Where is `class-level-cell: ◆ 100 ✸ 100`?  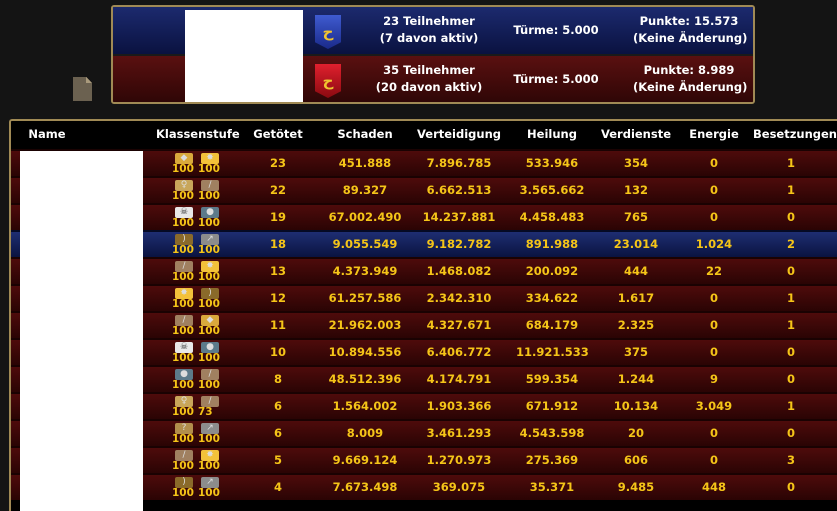 class-level-cell: ◆ 100 ✸ 100 is located at coordinates (200, 164).